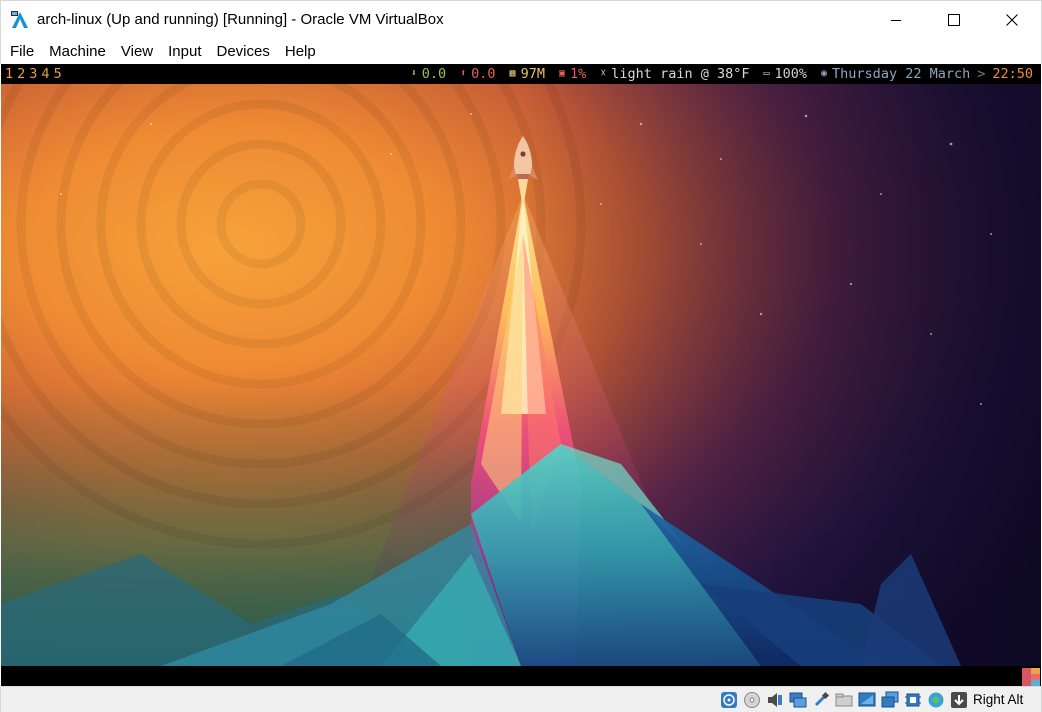  Describe the element at coordinates (184, 51) in the screenshot. I see `menu-input: Input` at that location.